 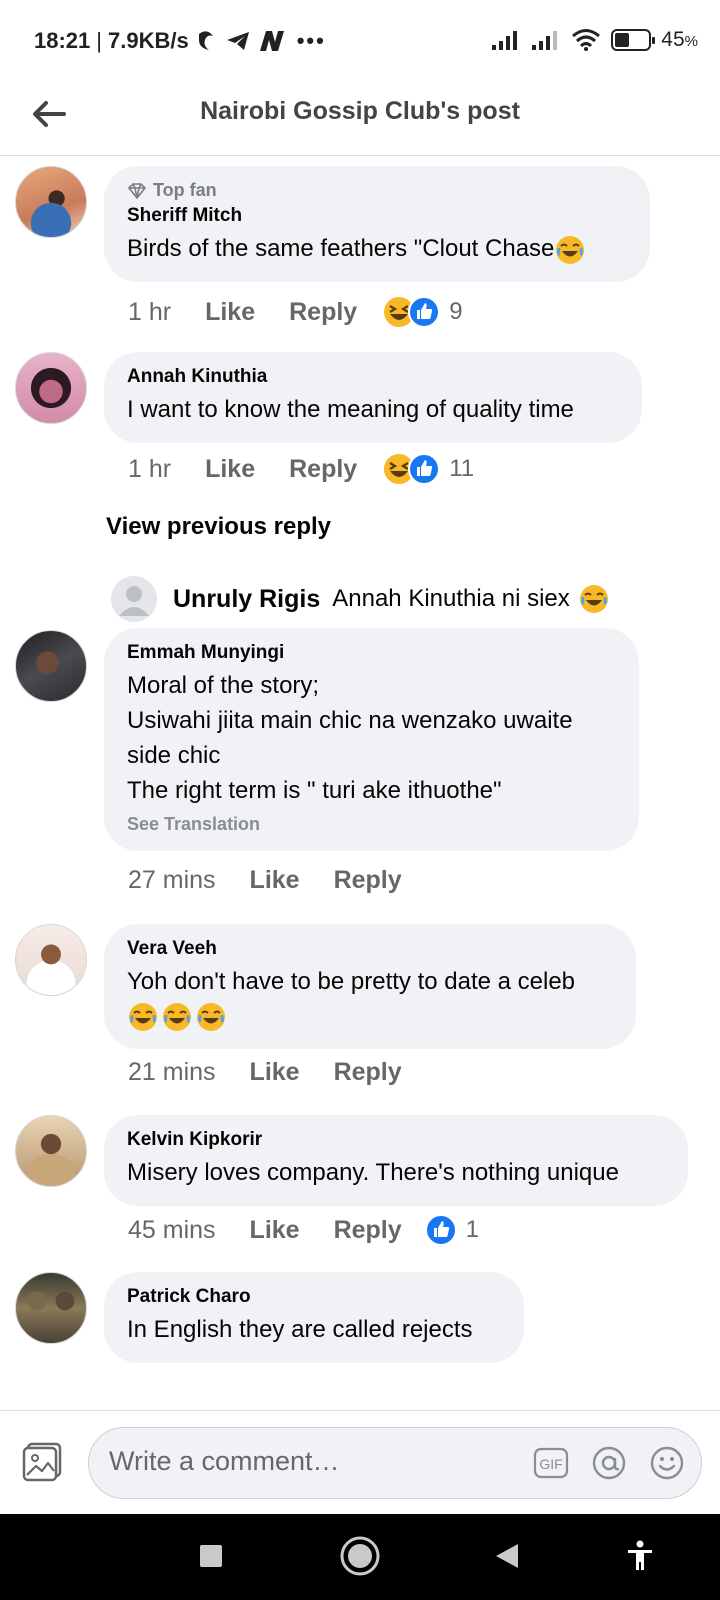 What do you see at coordinates (395, 1463) in the screenshot?
I see `comment-input: Write a comment… GIF` at bounding box center [395, 1463].